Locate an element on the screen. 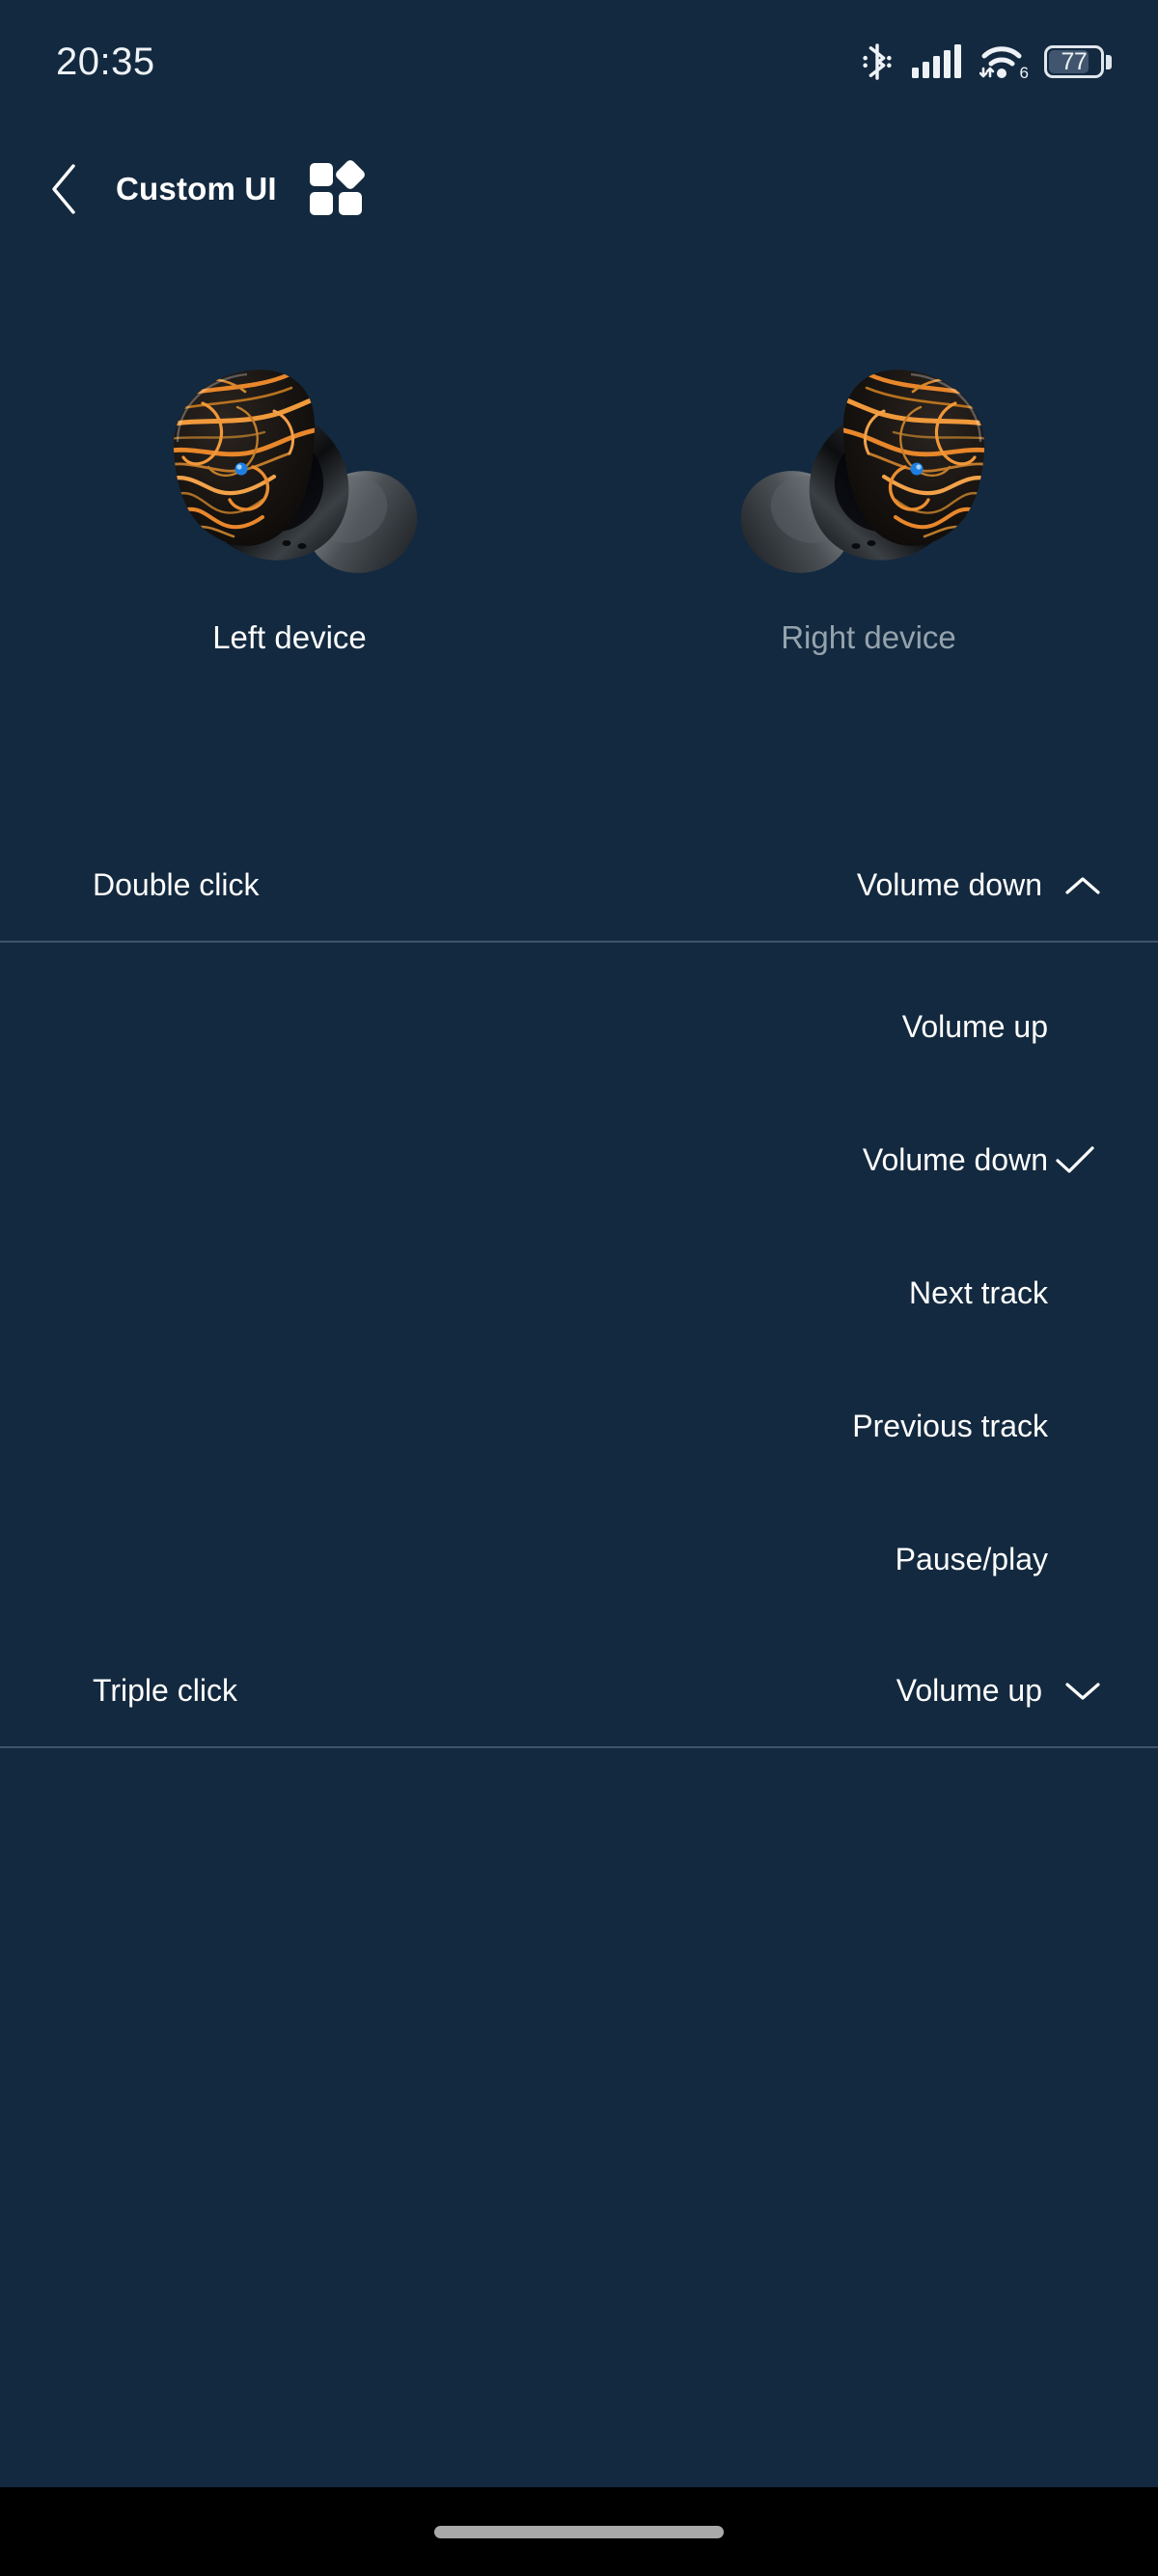 This screenshot has height=2576, width=1158. option-label: Volume up is located at coordinates (974, 1026).